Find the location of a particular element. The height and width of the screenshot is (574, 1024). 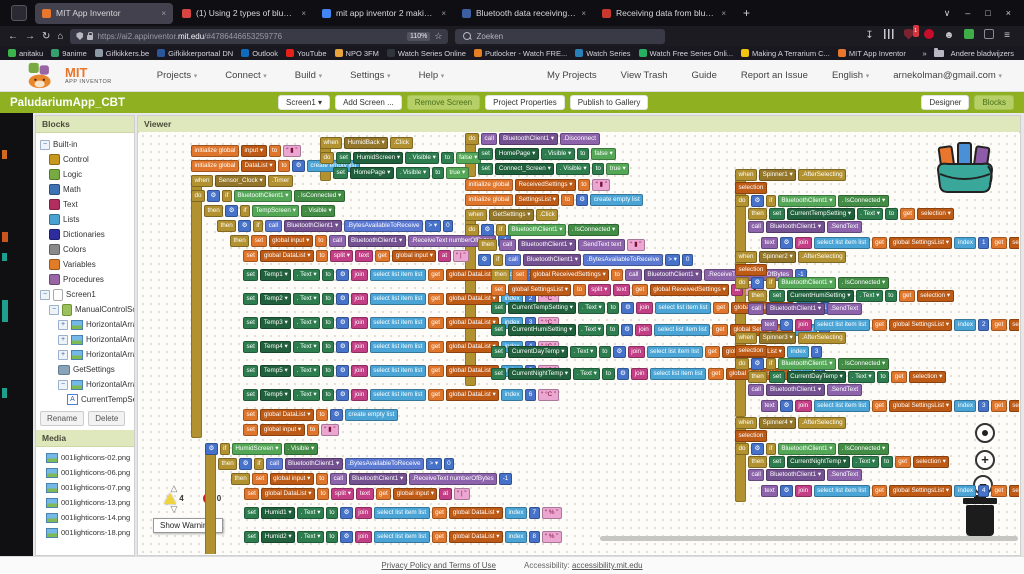

block-row: when HumidBack ▾ .Click is located at coordinates (401, 142).